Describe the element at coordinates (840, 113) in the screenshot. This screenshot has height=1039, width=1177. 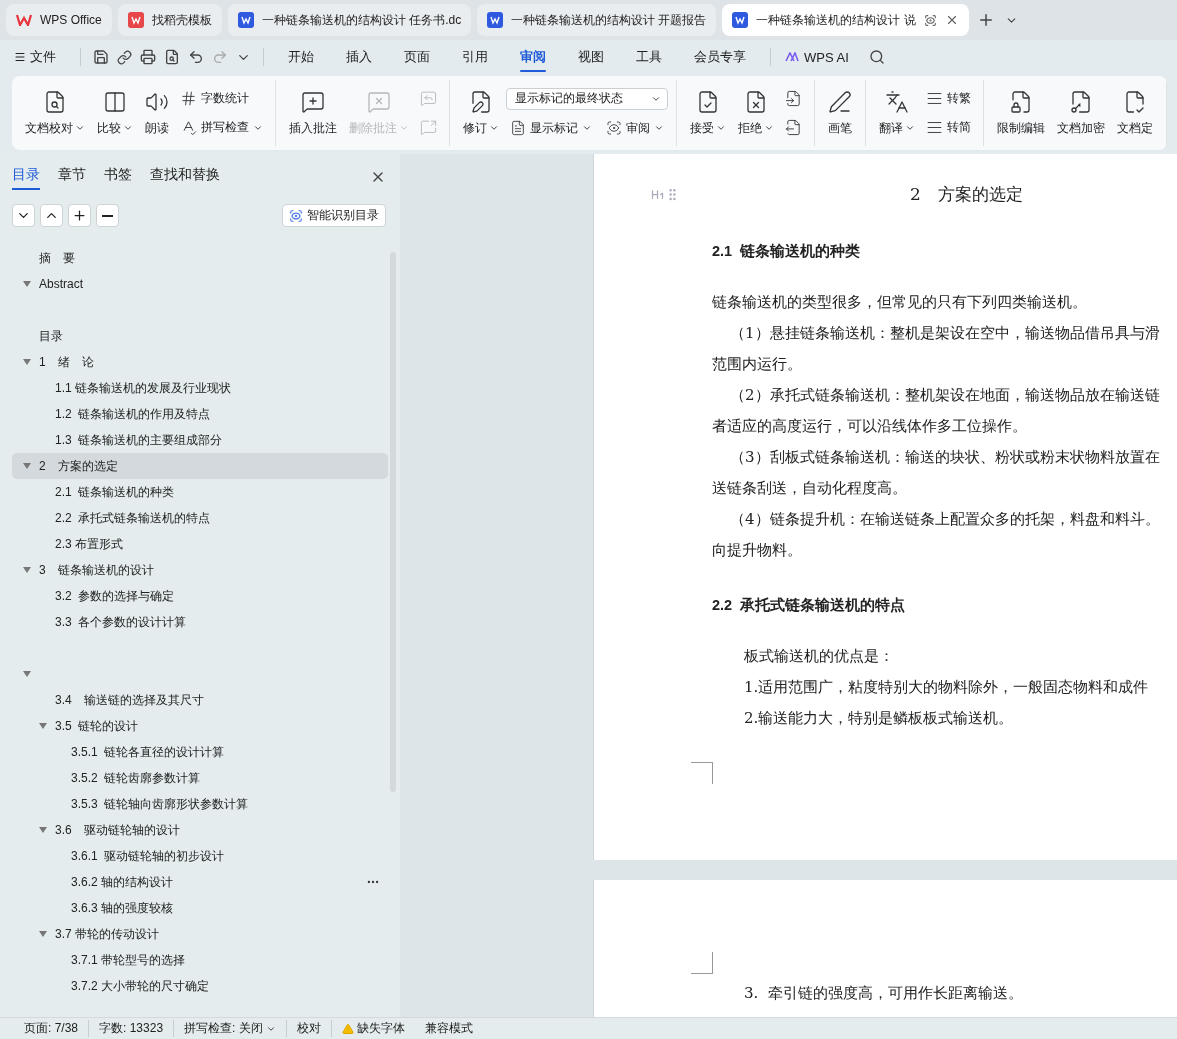
I see `ribbon-button: 画笔` at that location.